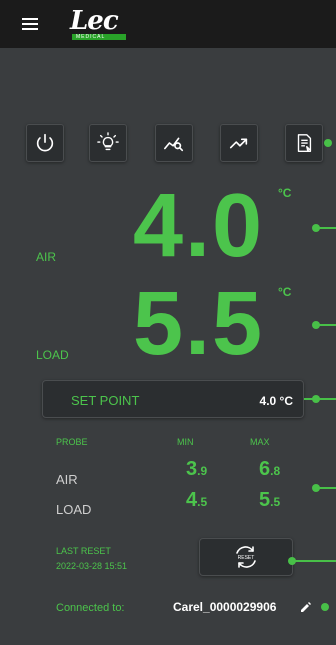 Image resolution: width=336 pixels, height=645 pixels. I want to click on air-min-value: 3.9, so click(196, 469).